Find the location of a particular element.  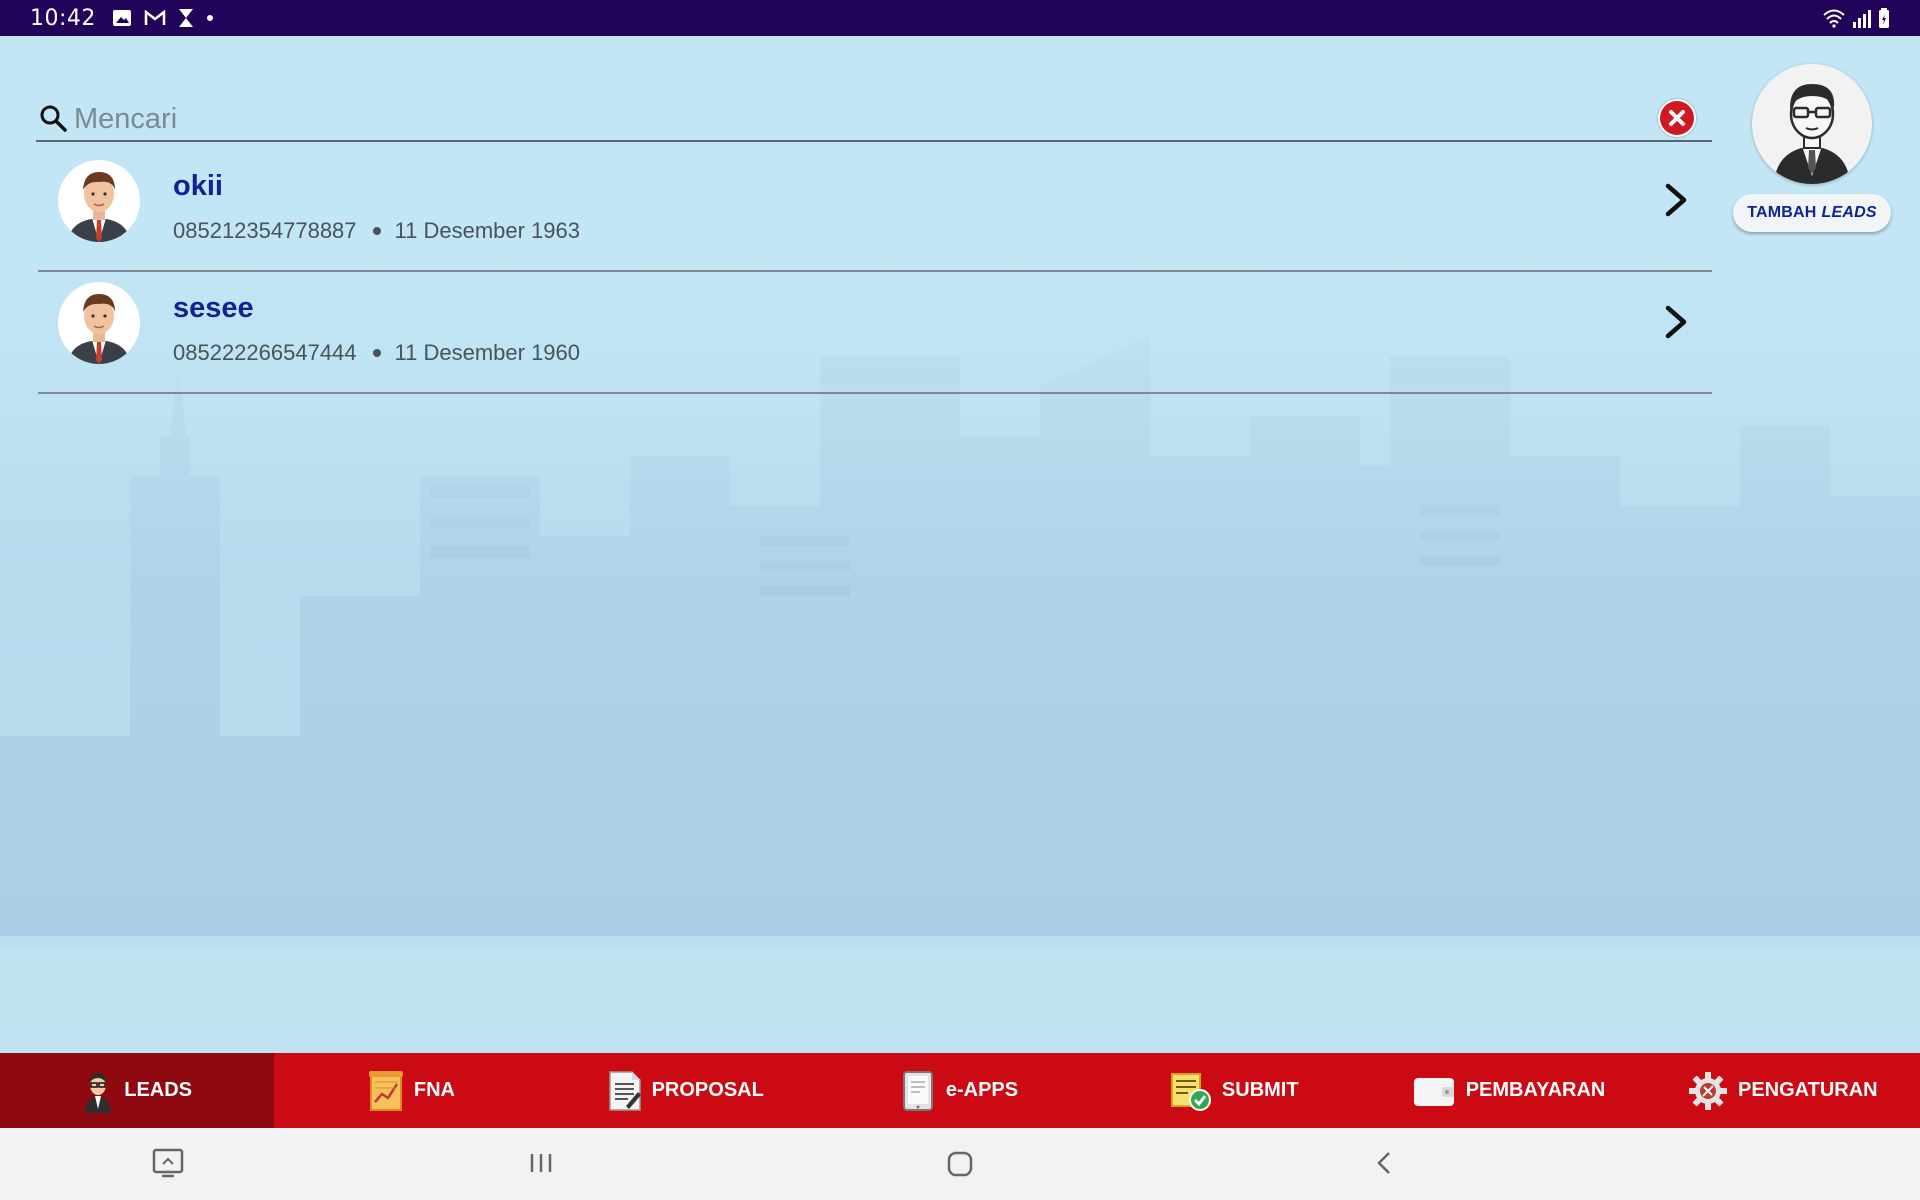

search-input is located at coordinates (866, 119).